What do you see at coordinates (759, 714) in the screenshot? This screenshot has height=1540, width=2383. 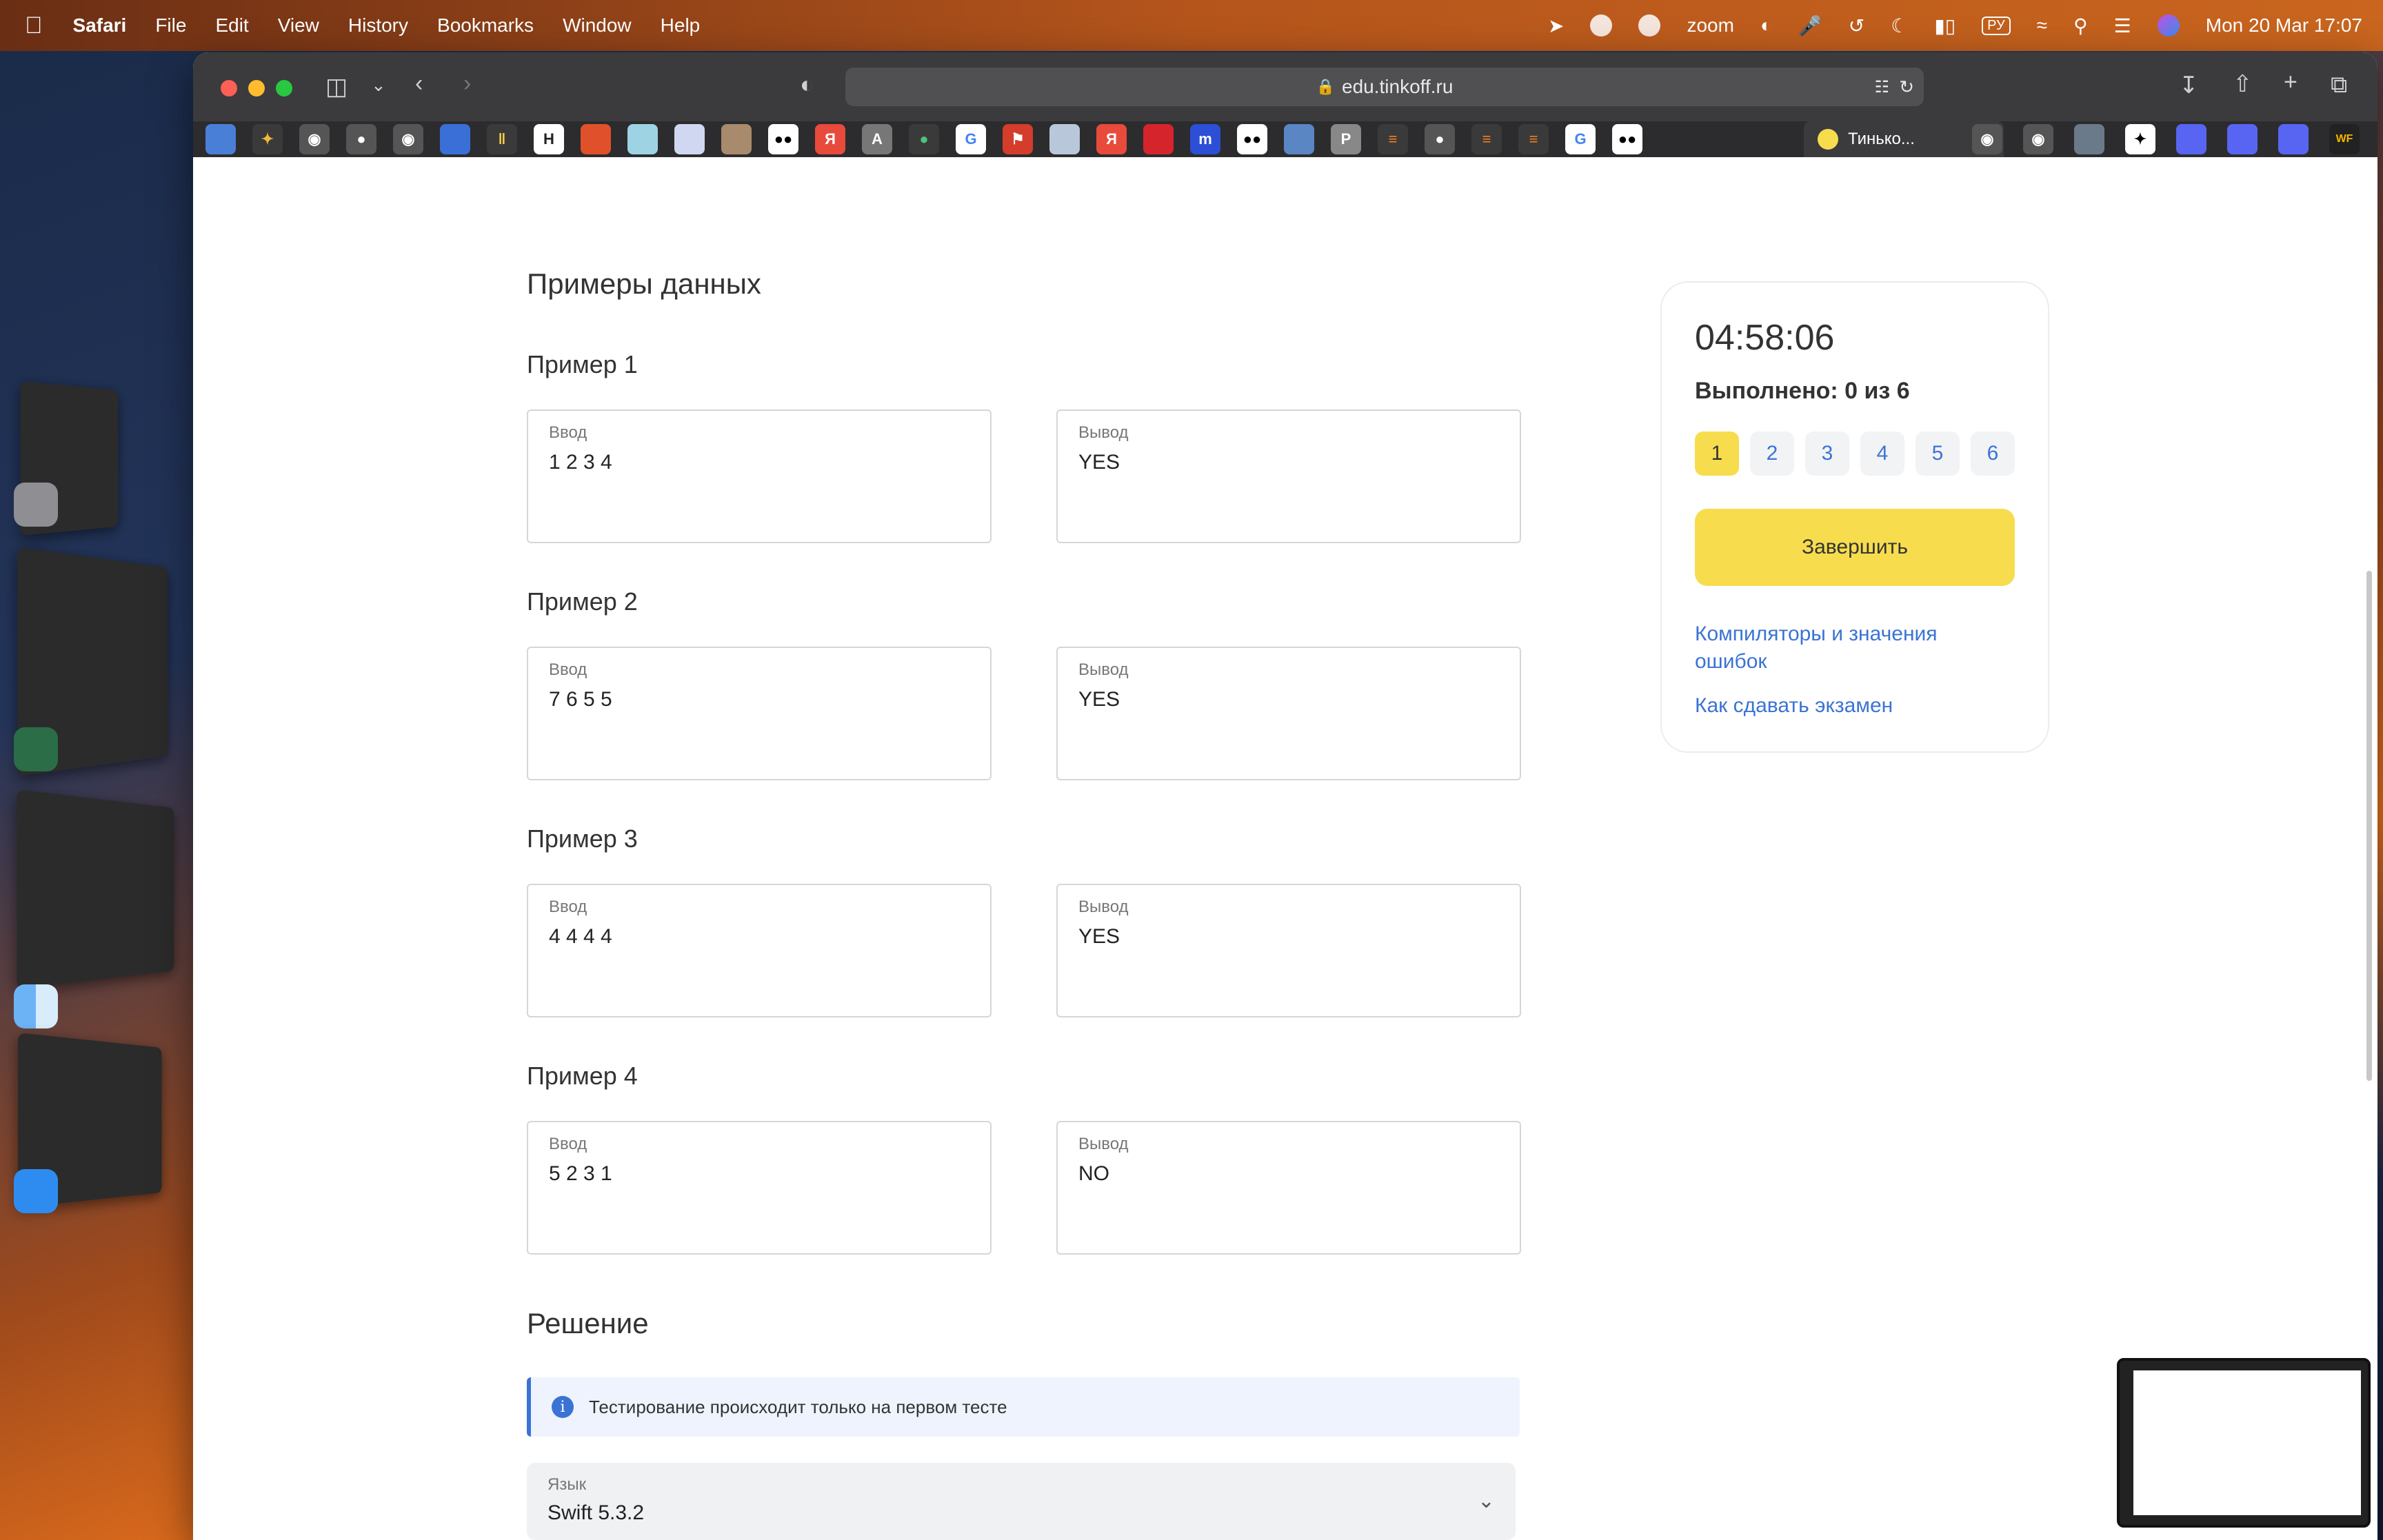 I see `example-input-box: Ввод 7 6 5 5` at bounding box center [759, 714].